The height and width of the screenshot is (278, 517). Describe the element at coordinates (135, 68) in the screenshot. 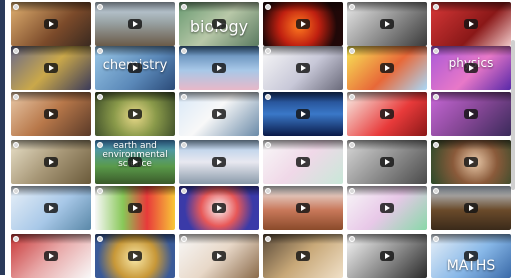

I see `video-tile-2-2: chemistry` at that location.